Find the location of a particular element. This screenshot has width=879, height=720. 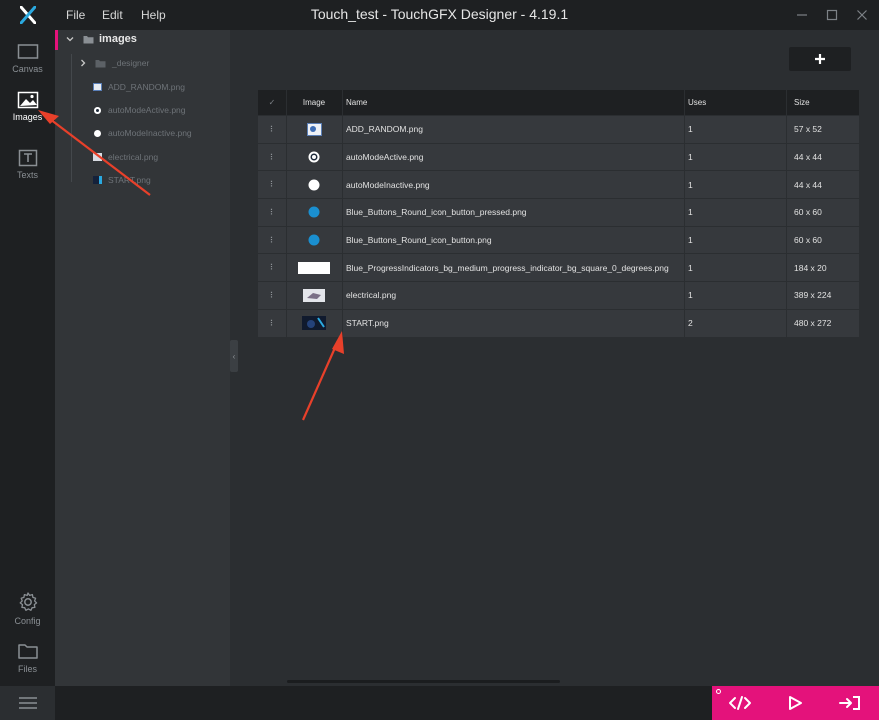

table-row: ⠇ autoModeActive.png 1 44 x 44 is located at coordinates (558, 157).